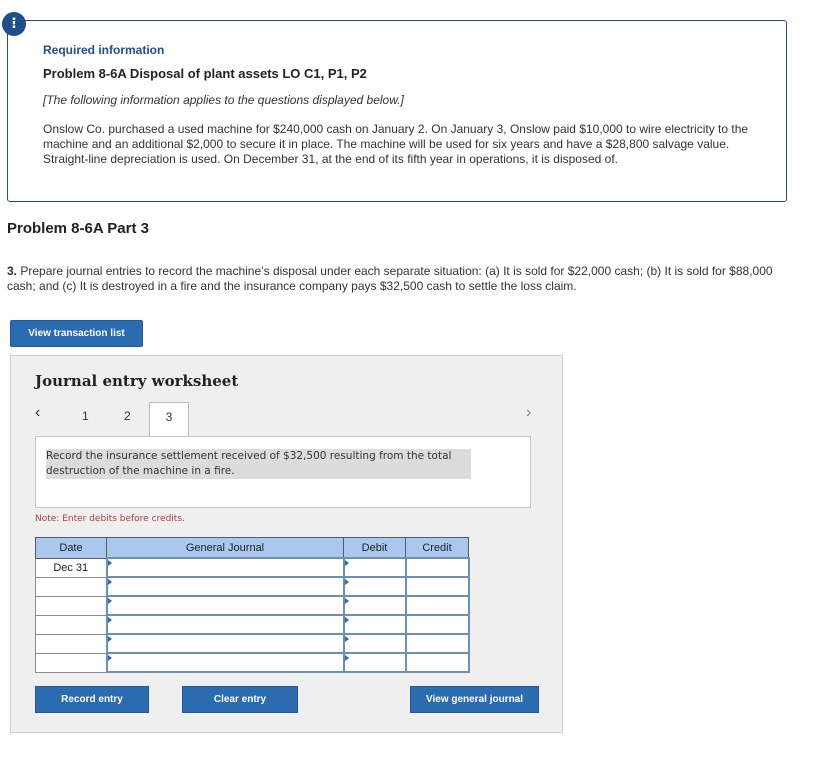  Describe the element at coordinates (474, 699) in the screenshot. I see `view-general-journal-button: View general journal` at that location.